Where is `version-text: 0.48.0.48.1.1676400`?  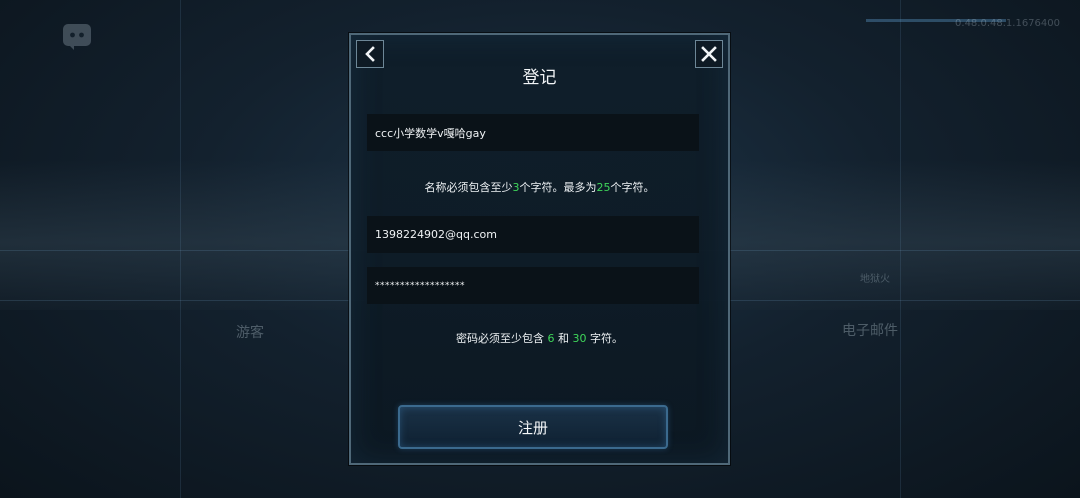 version-text: 0.48.0.48.1.1676400 is located at coordinates (1007, 23).